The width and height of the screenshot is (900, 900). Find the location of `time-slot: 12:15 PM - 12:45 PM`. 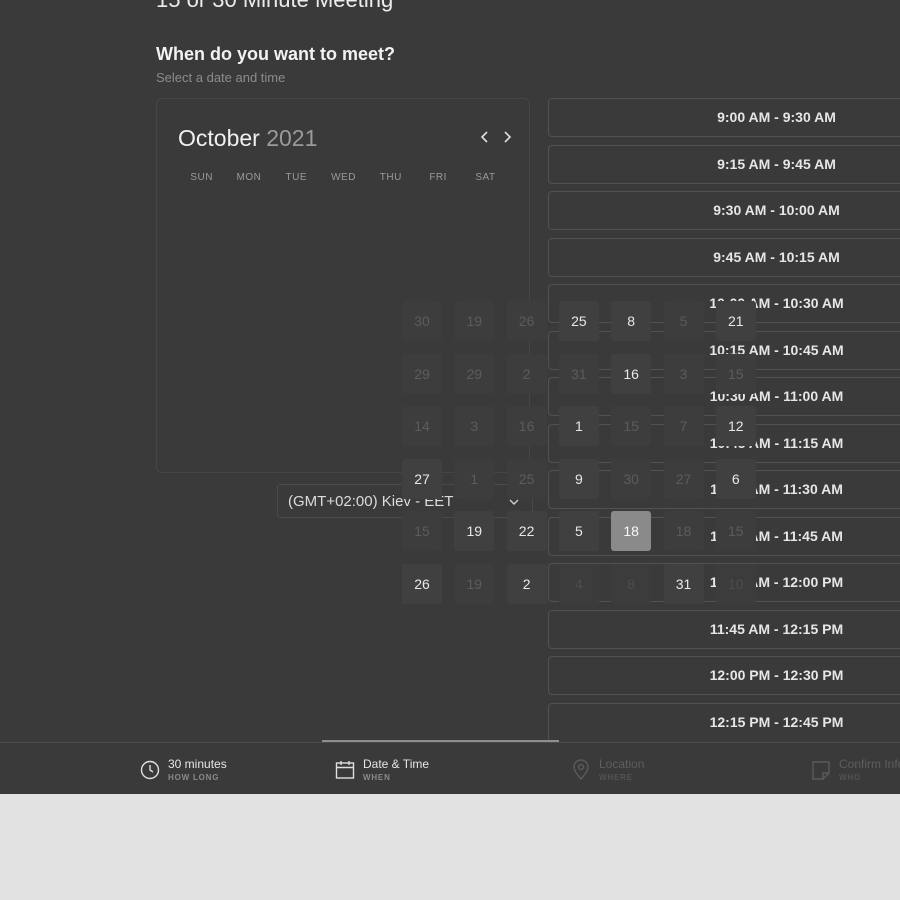

time-slot: 12:15 PM - 12:45 PM is located at coordinates (724, 722).